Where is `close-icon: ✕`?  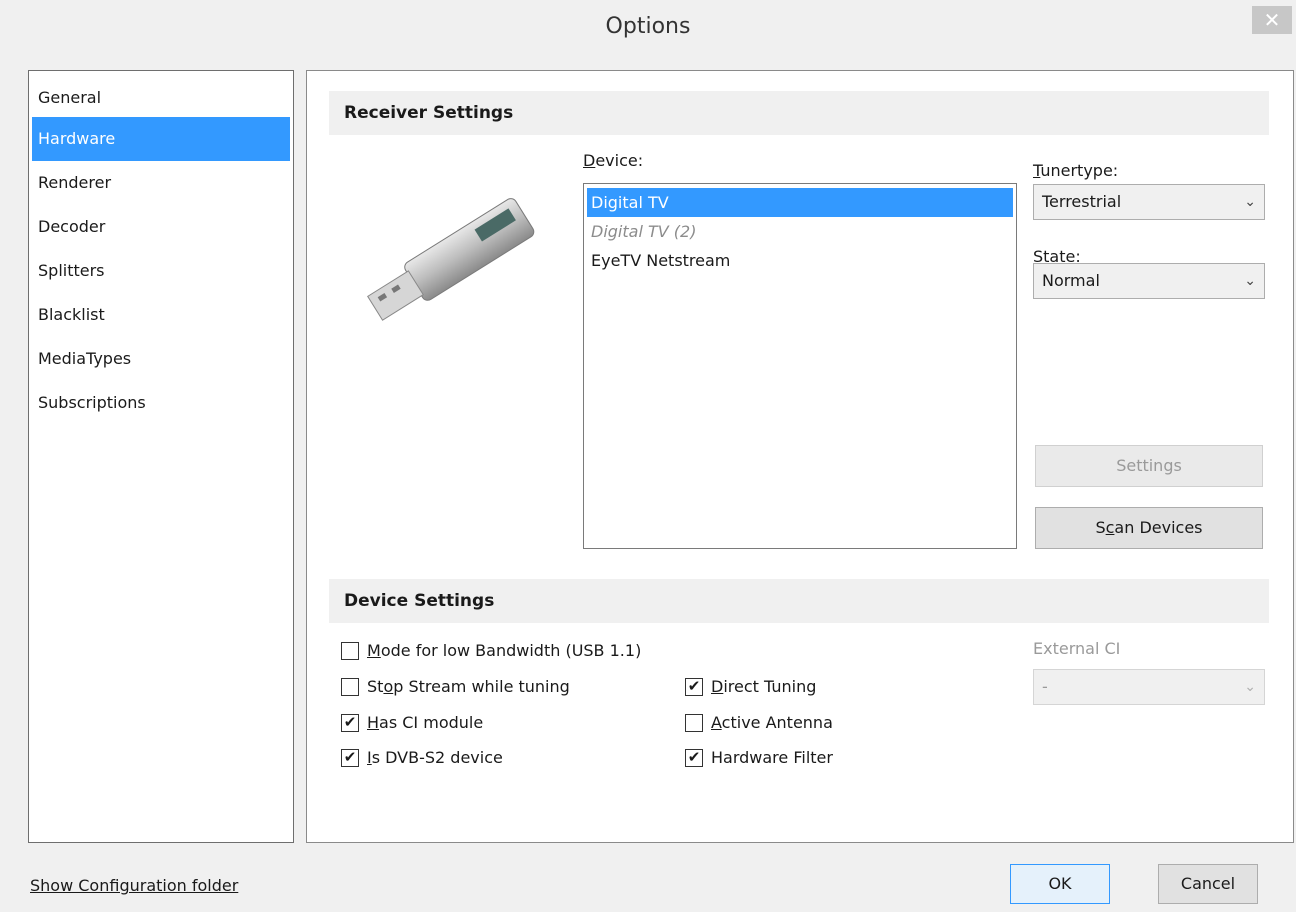
close-icon: ✕ is located at coordinates (1272, 20).